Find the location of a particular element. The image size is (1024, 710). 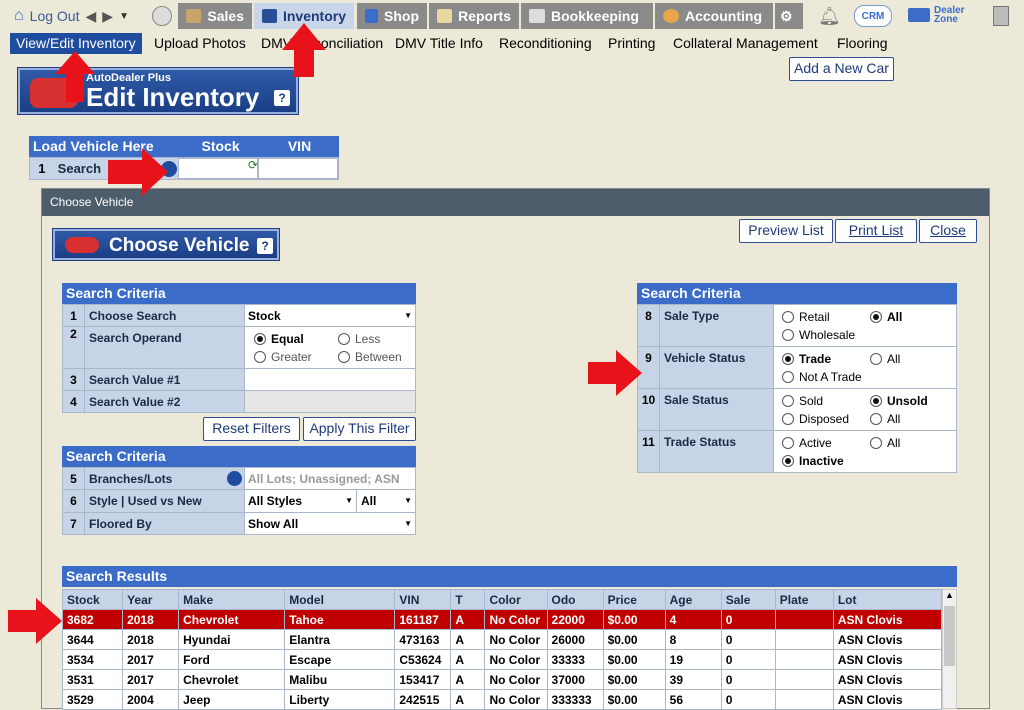

calculator-icon is located at coordinates (1001, 16).